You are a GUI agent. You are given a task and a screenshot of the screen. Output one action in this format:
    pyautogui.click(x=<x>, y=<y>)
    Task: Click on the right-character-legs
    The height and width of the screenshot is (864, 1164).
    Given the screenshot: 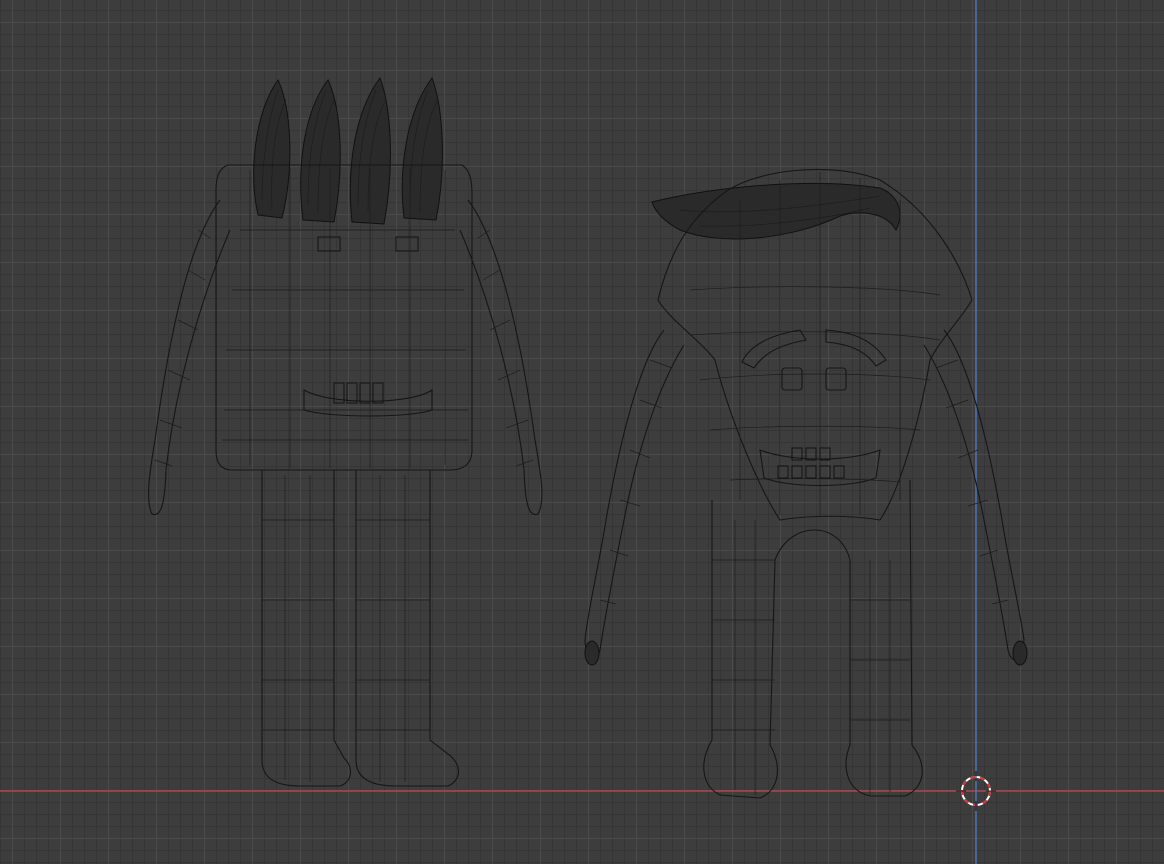 What is the action you would take?
    pyautogui.click(x=813, y=639)
    